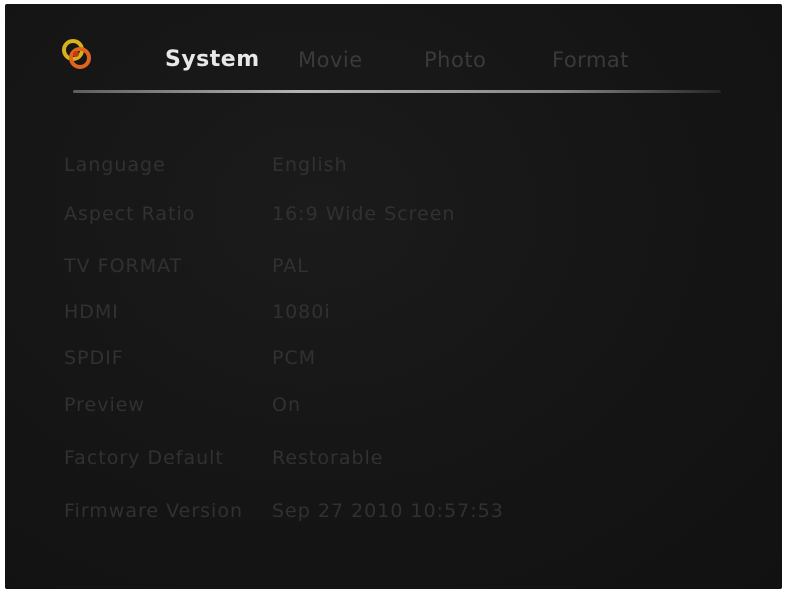 The height and width of the screenshot is (593, 787). I want to click on setting-label: Preview, so click(104, 405).